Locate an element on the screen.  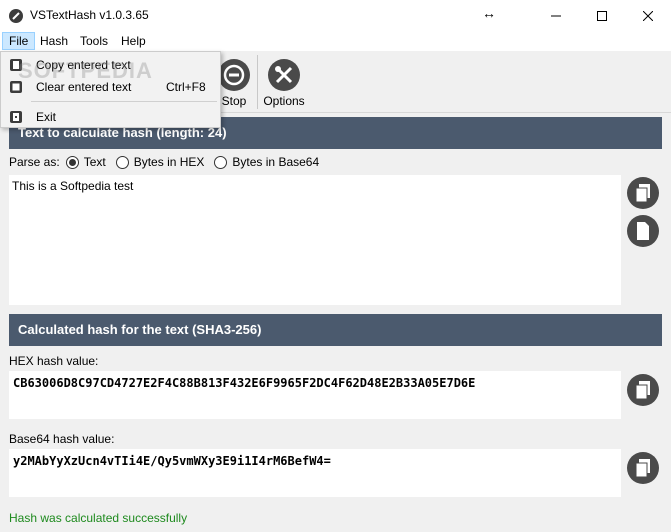
menu-hash: Hash is located at coordinates (54, 41).